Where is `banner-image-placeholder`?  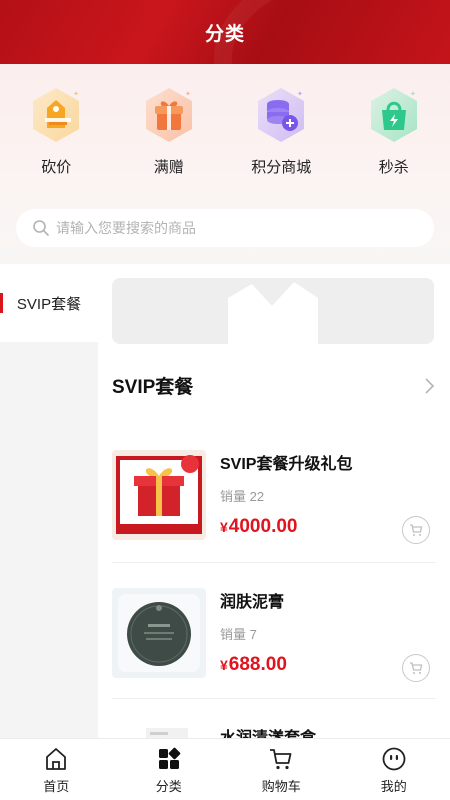
banner-image-placeholder is located at coordinates (273, 311).